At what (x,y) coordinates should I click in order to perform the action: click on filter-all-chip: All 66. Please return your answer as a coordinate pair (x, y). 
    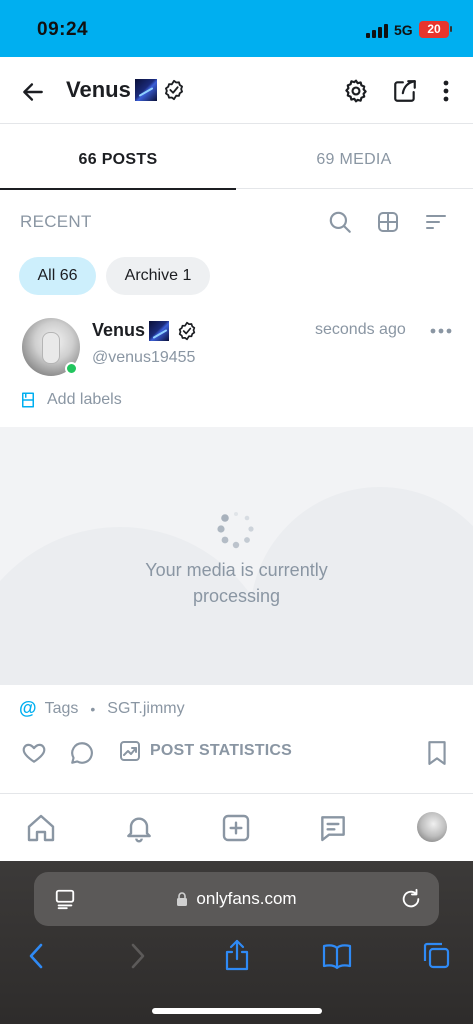
    Looking at the image, I should click on (57, 276).